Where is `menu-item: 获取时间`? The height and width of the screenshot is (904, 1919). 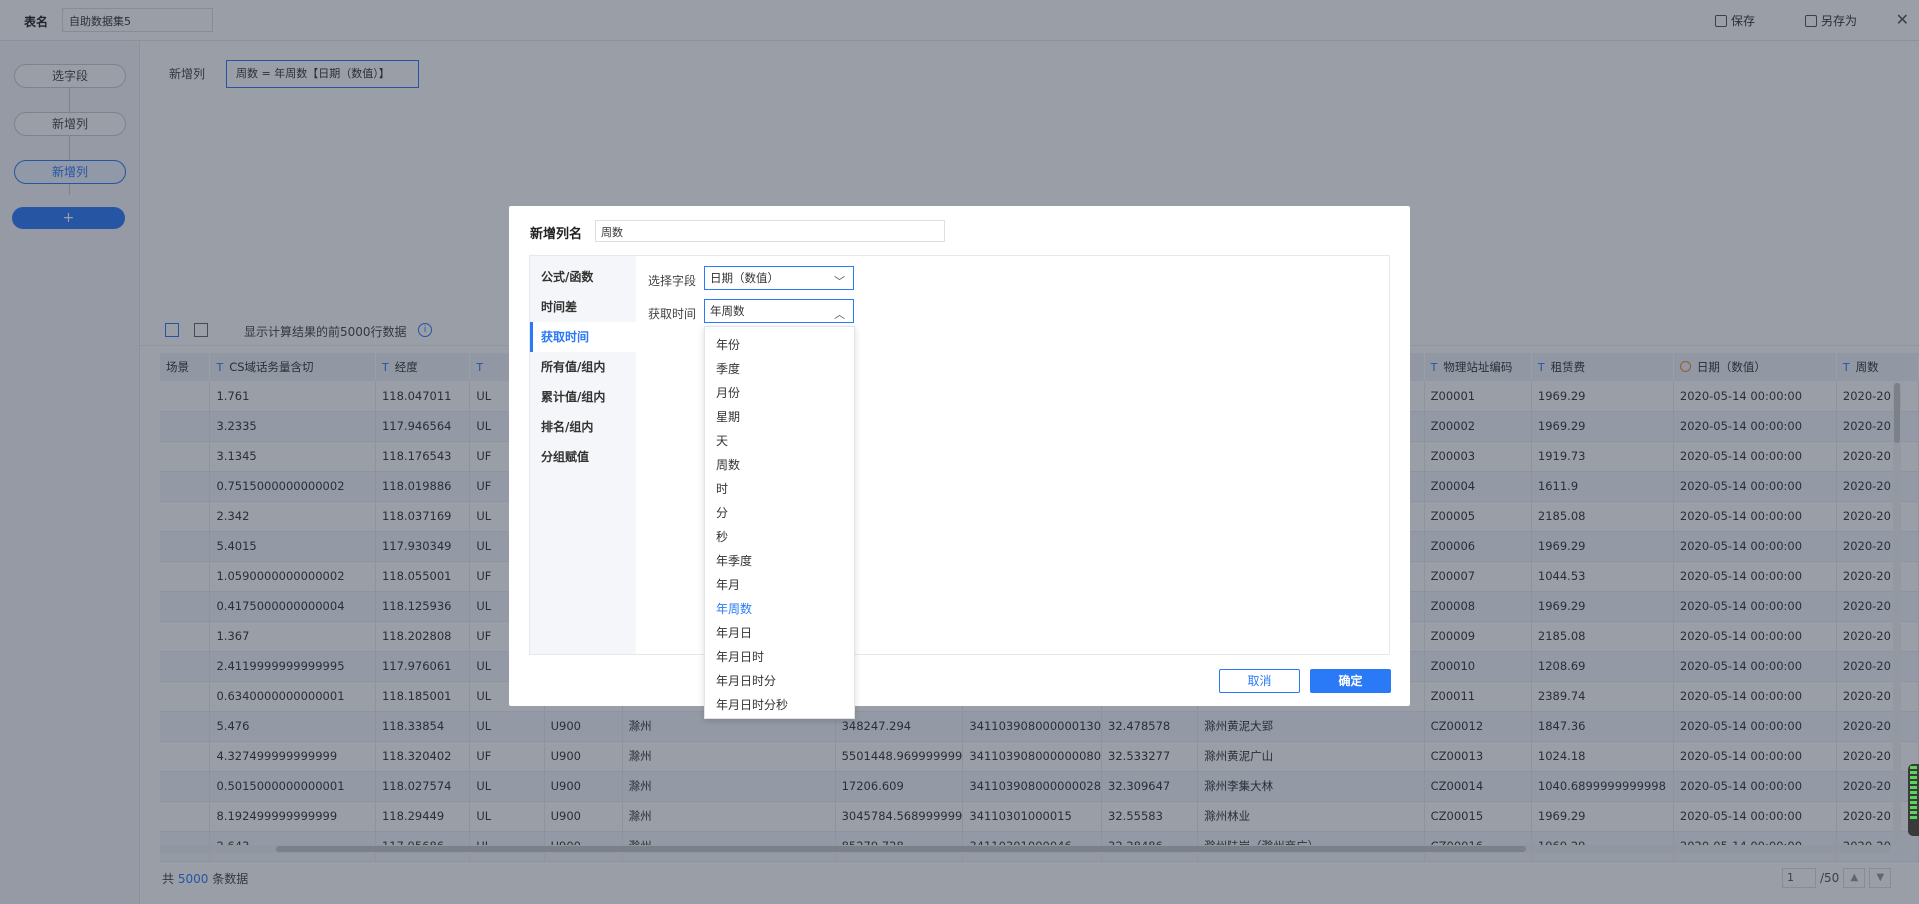
menu-item: 获取时间 is located at coordinates (583, 337).